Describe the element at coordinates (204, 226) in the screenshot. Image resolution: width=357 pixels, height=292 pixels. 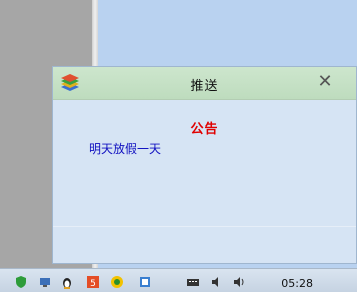
I see `body-separator` at that location.